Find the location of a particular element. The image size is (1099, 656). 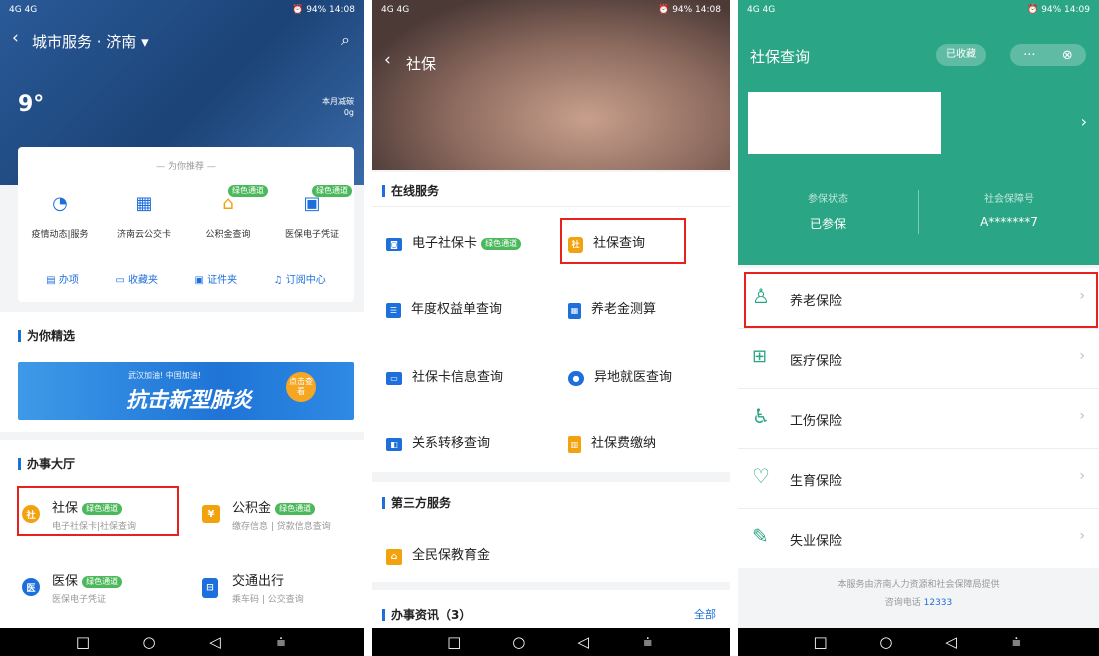

service-transfer-query: ◧ 关系转移查询 is located at coordinates (438, 441).